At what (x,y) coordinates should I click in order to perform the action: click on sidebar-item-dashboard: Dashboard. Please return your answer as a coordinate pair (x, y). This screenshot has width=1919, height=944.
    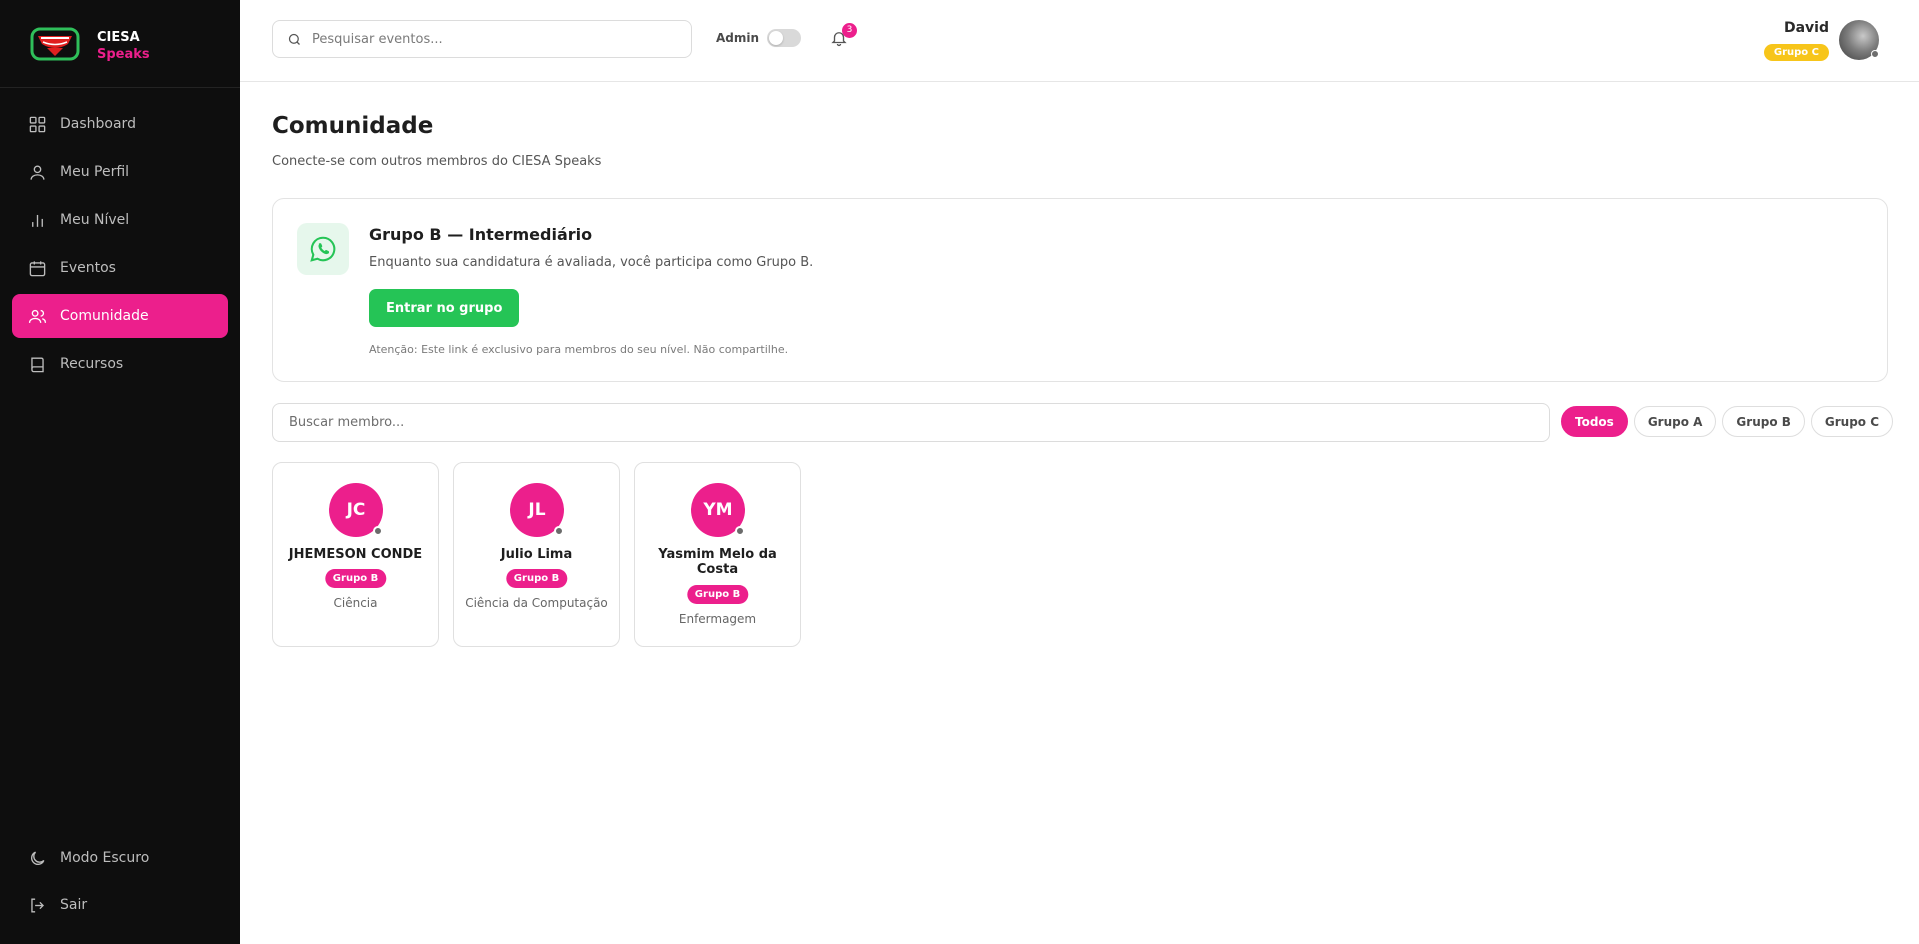
    Looking at the image, I should click on (120, 124).